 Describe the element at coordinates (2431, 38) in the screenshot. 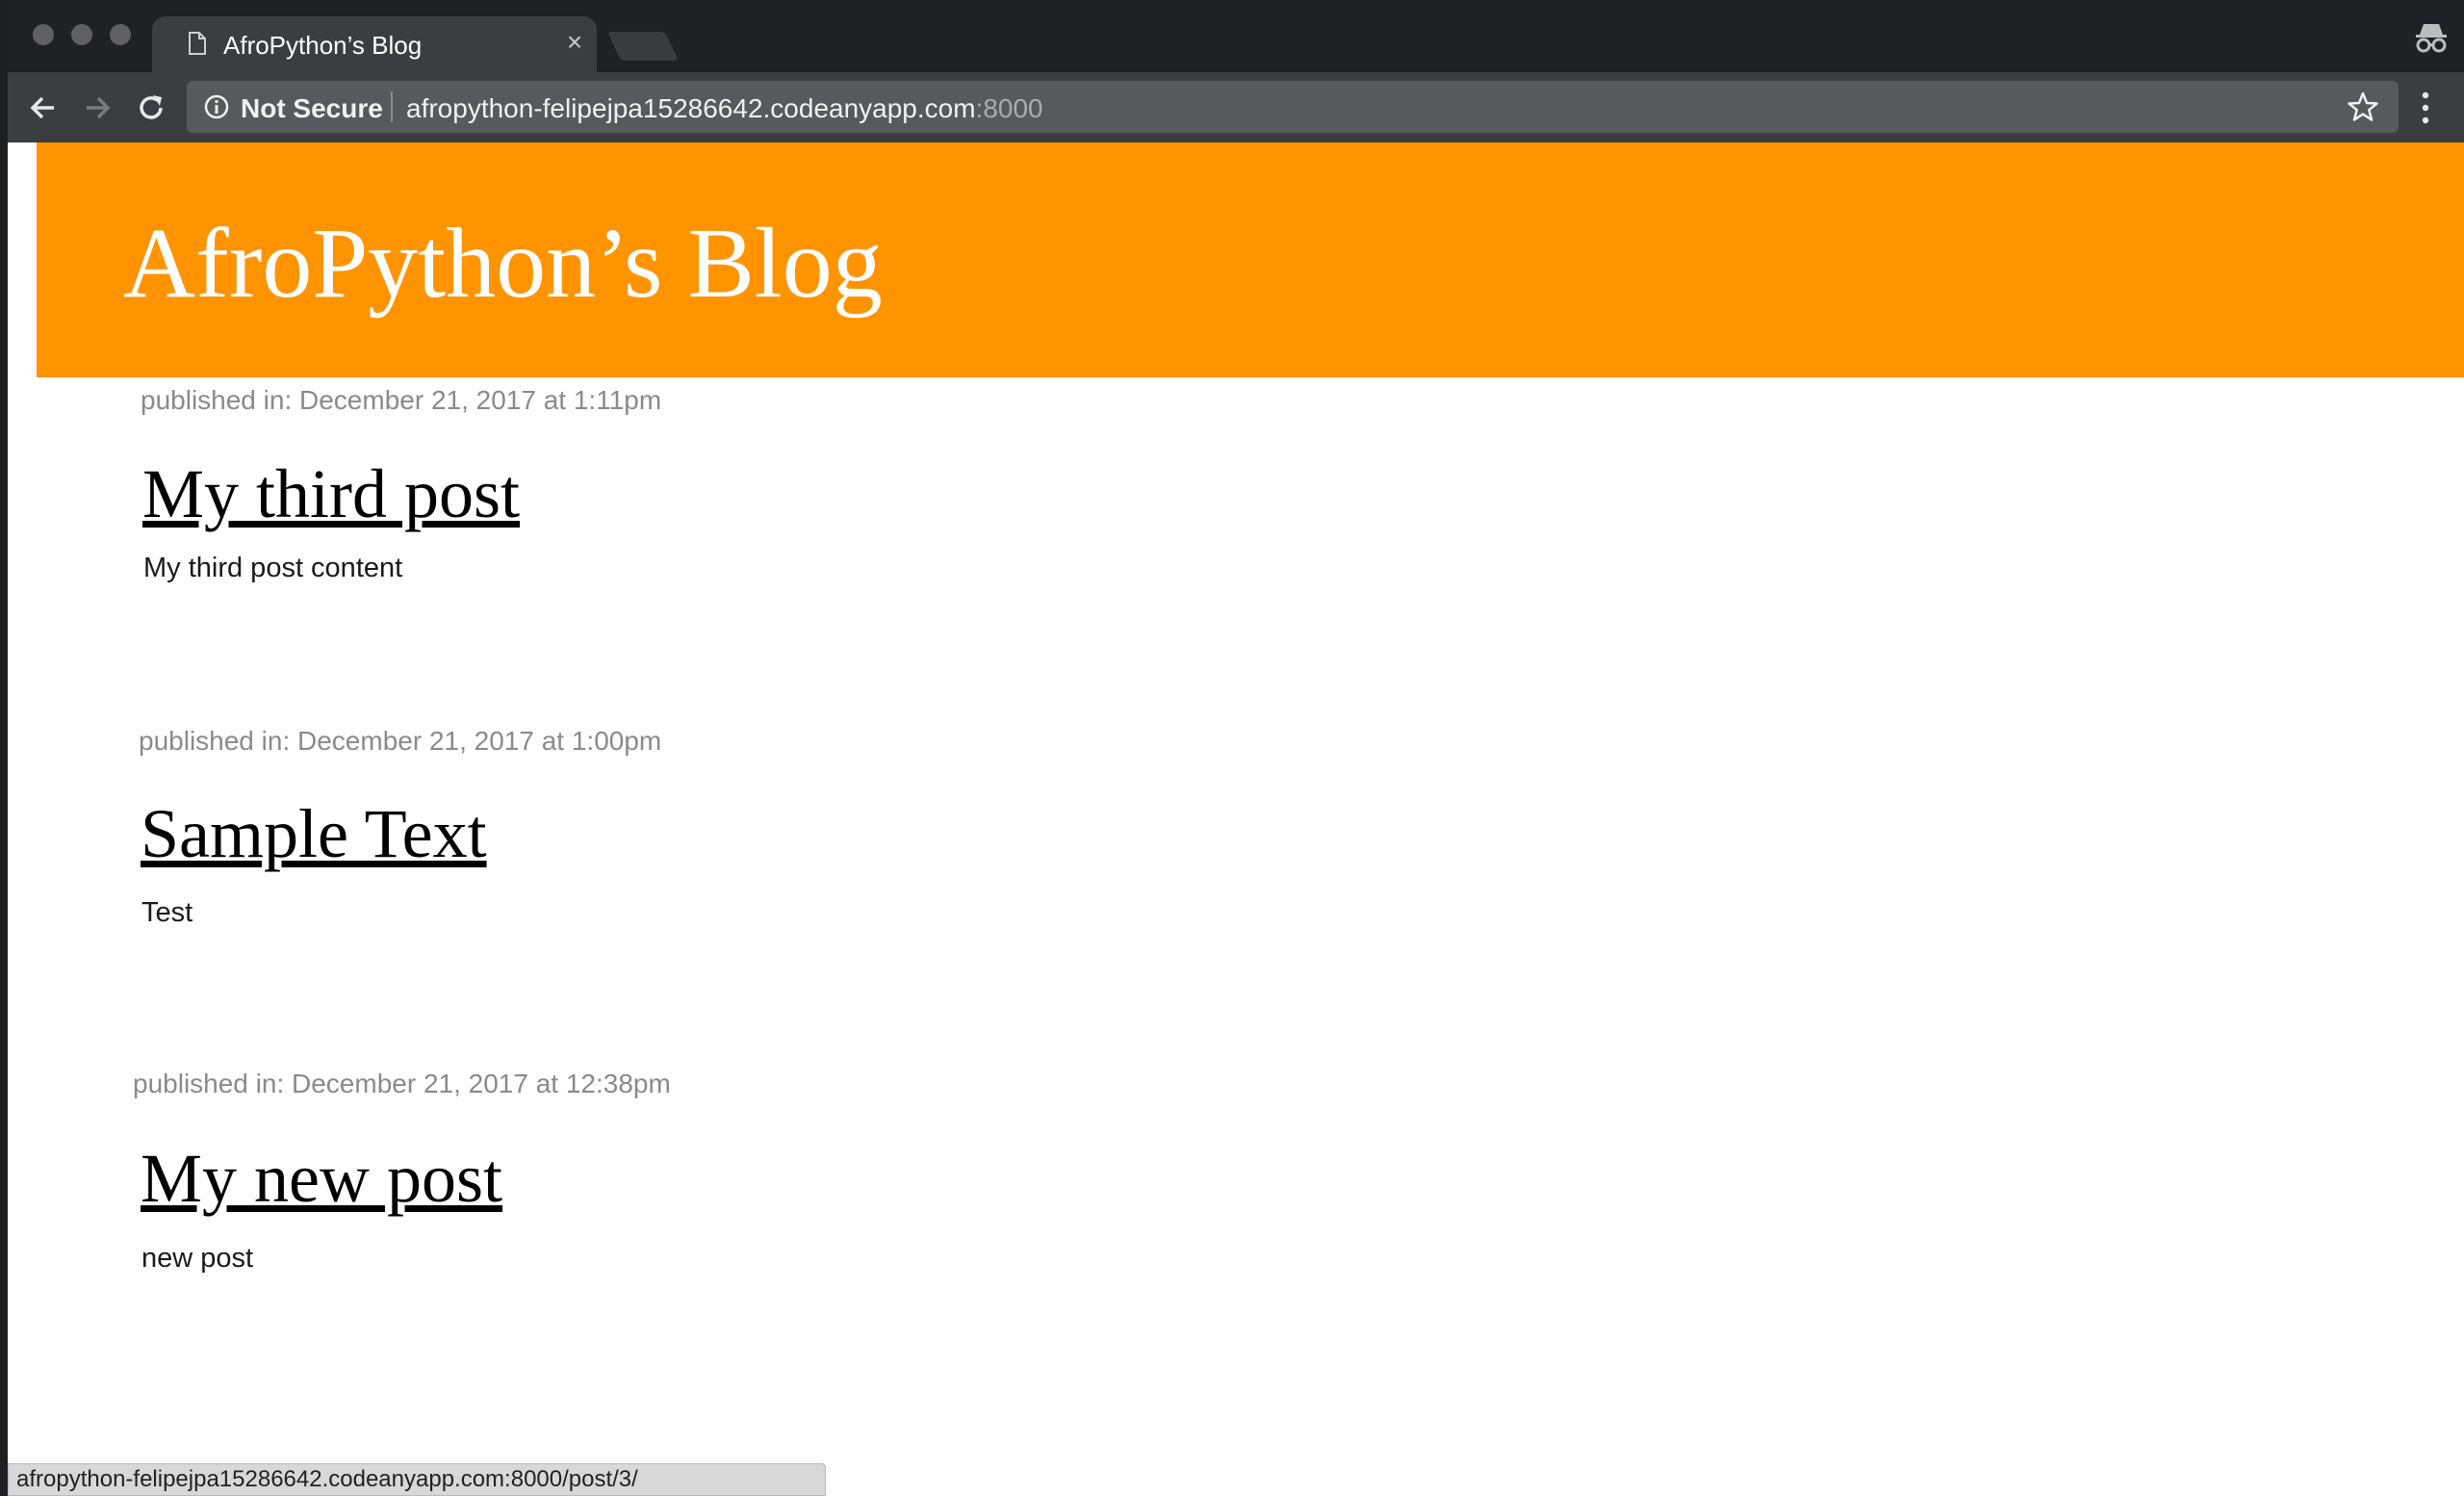

I see `incognito-icon` at that location.